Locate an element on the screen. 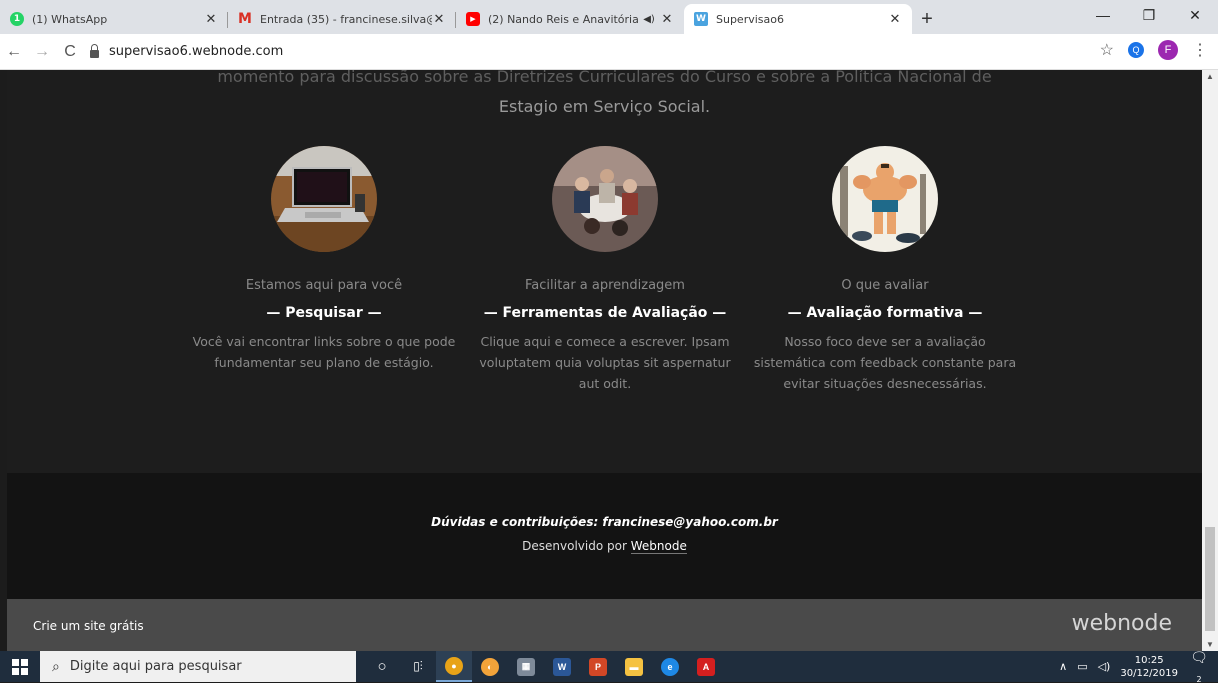 This screenshot has height=683, width=1218. tab-title: (2) Nando Reis e Anavitória - is located at coordinates (565, 19).